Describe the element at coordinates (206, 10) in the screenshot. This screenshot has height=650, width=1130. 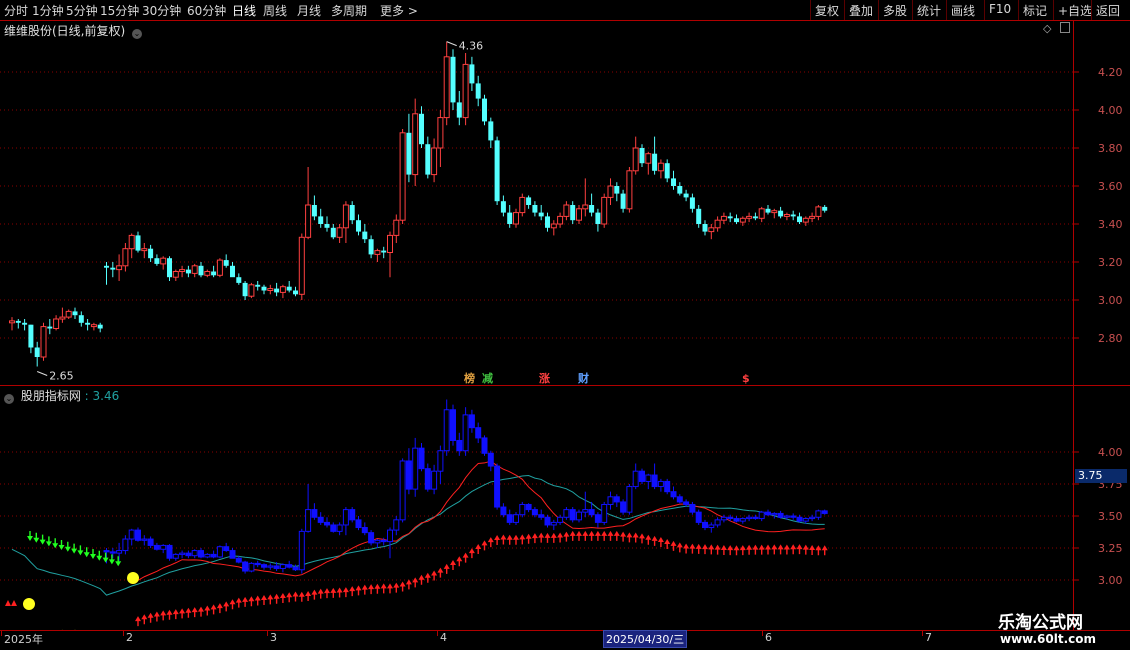
I see `period-tab-5: 60分钟` at that location.